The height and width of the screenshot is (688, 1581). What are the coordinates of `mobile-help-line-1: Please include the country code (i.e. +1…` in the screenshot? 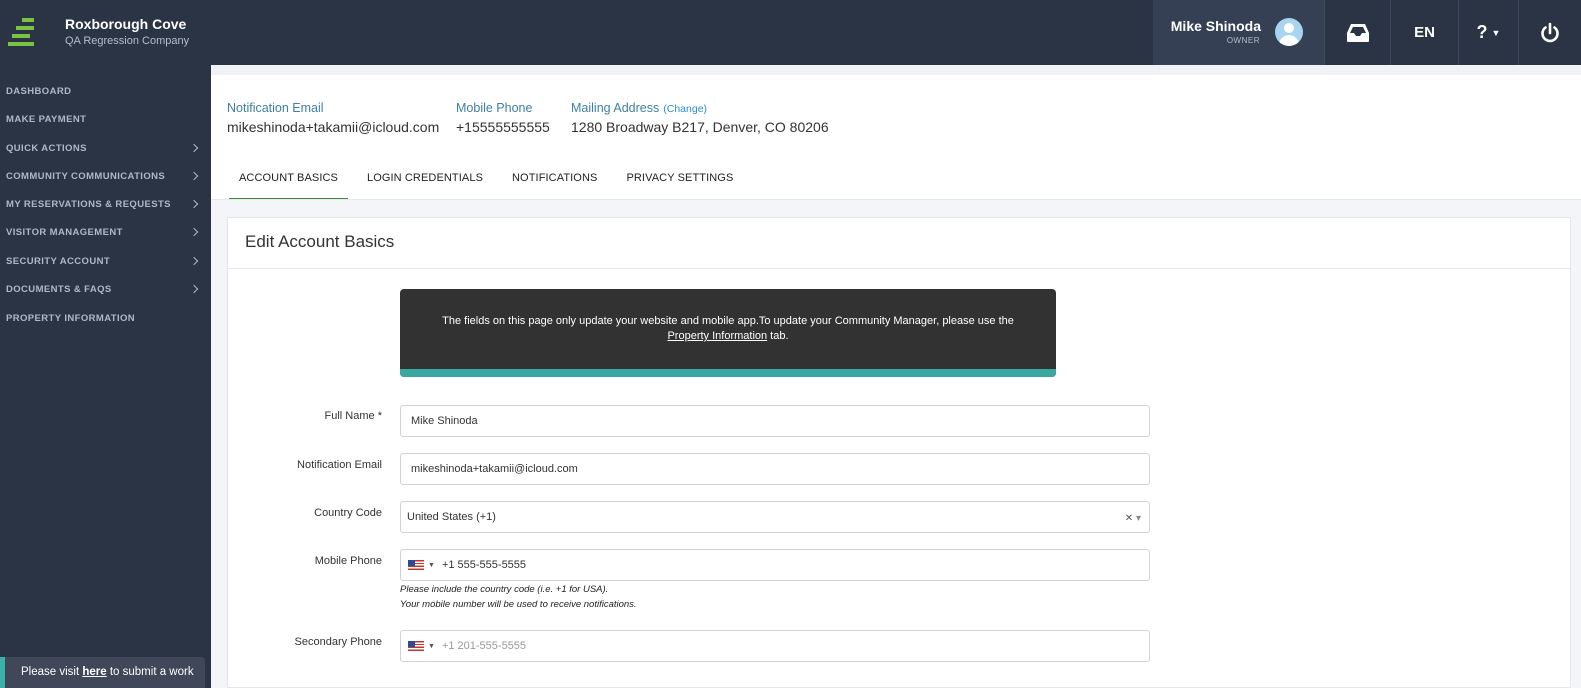 It's located at (504, 589).